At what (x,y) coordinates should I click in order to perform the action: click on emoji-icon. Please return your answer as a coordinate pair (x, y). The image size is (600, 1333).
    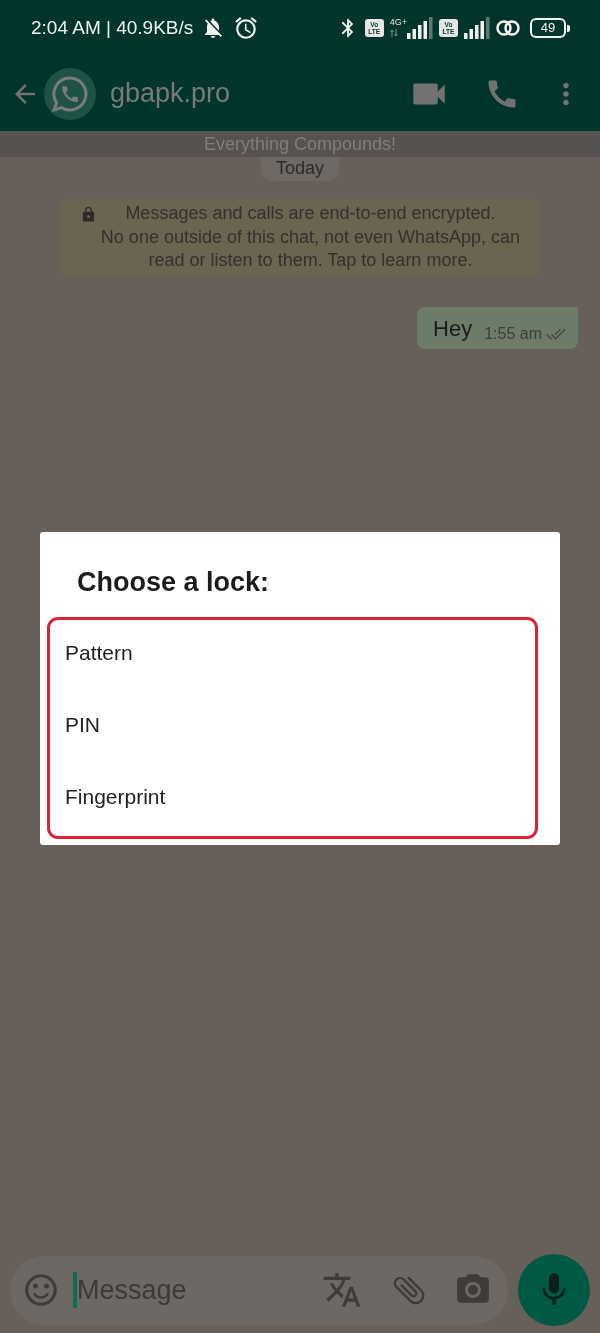
    Looking at the image, I should click on (41, 1290).